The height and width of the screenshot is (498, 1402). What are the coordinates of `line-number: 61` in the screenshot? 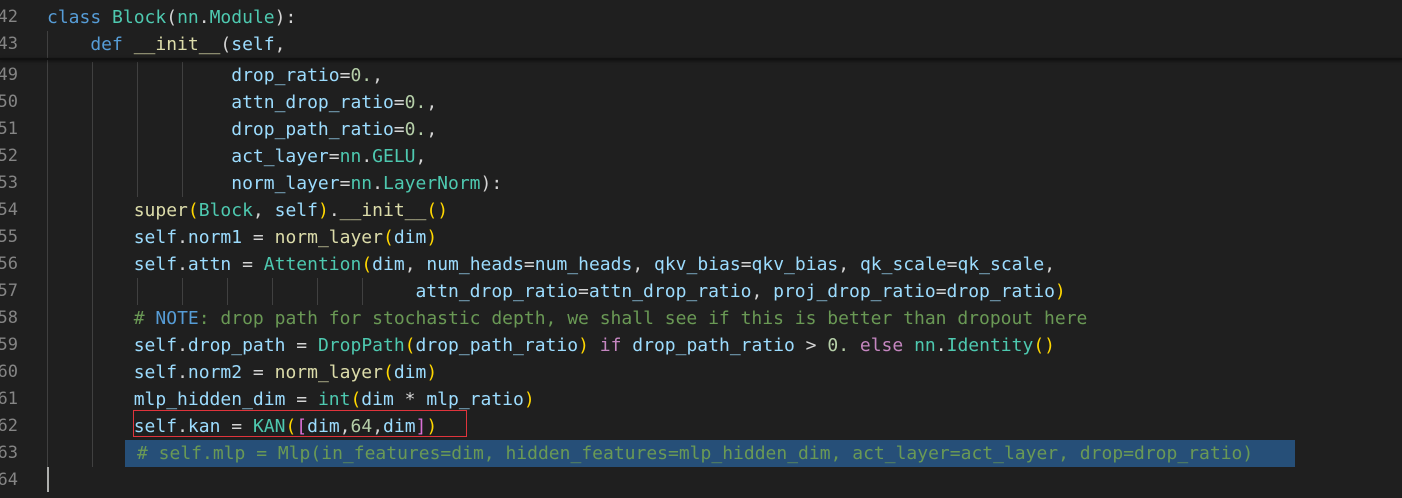 It's located at (9, 399).